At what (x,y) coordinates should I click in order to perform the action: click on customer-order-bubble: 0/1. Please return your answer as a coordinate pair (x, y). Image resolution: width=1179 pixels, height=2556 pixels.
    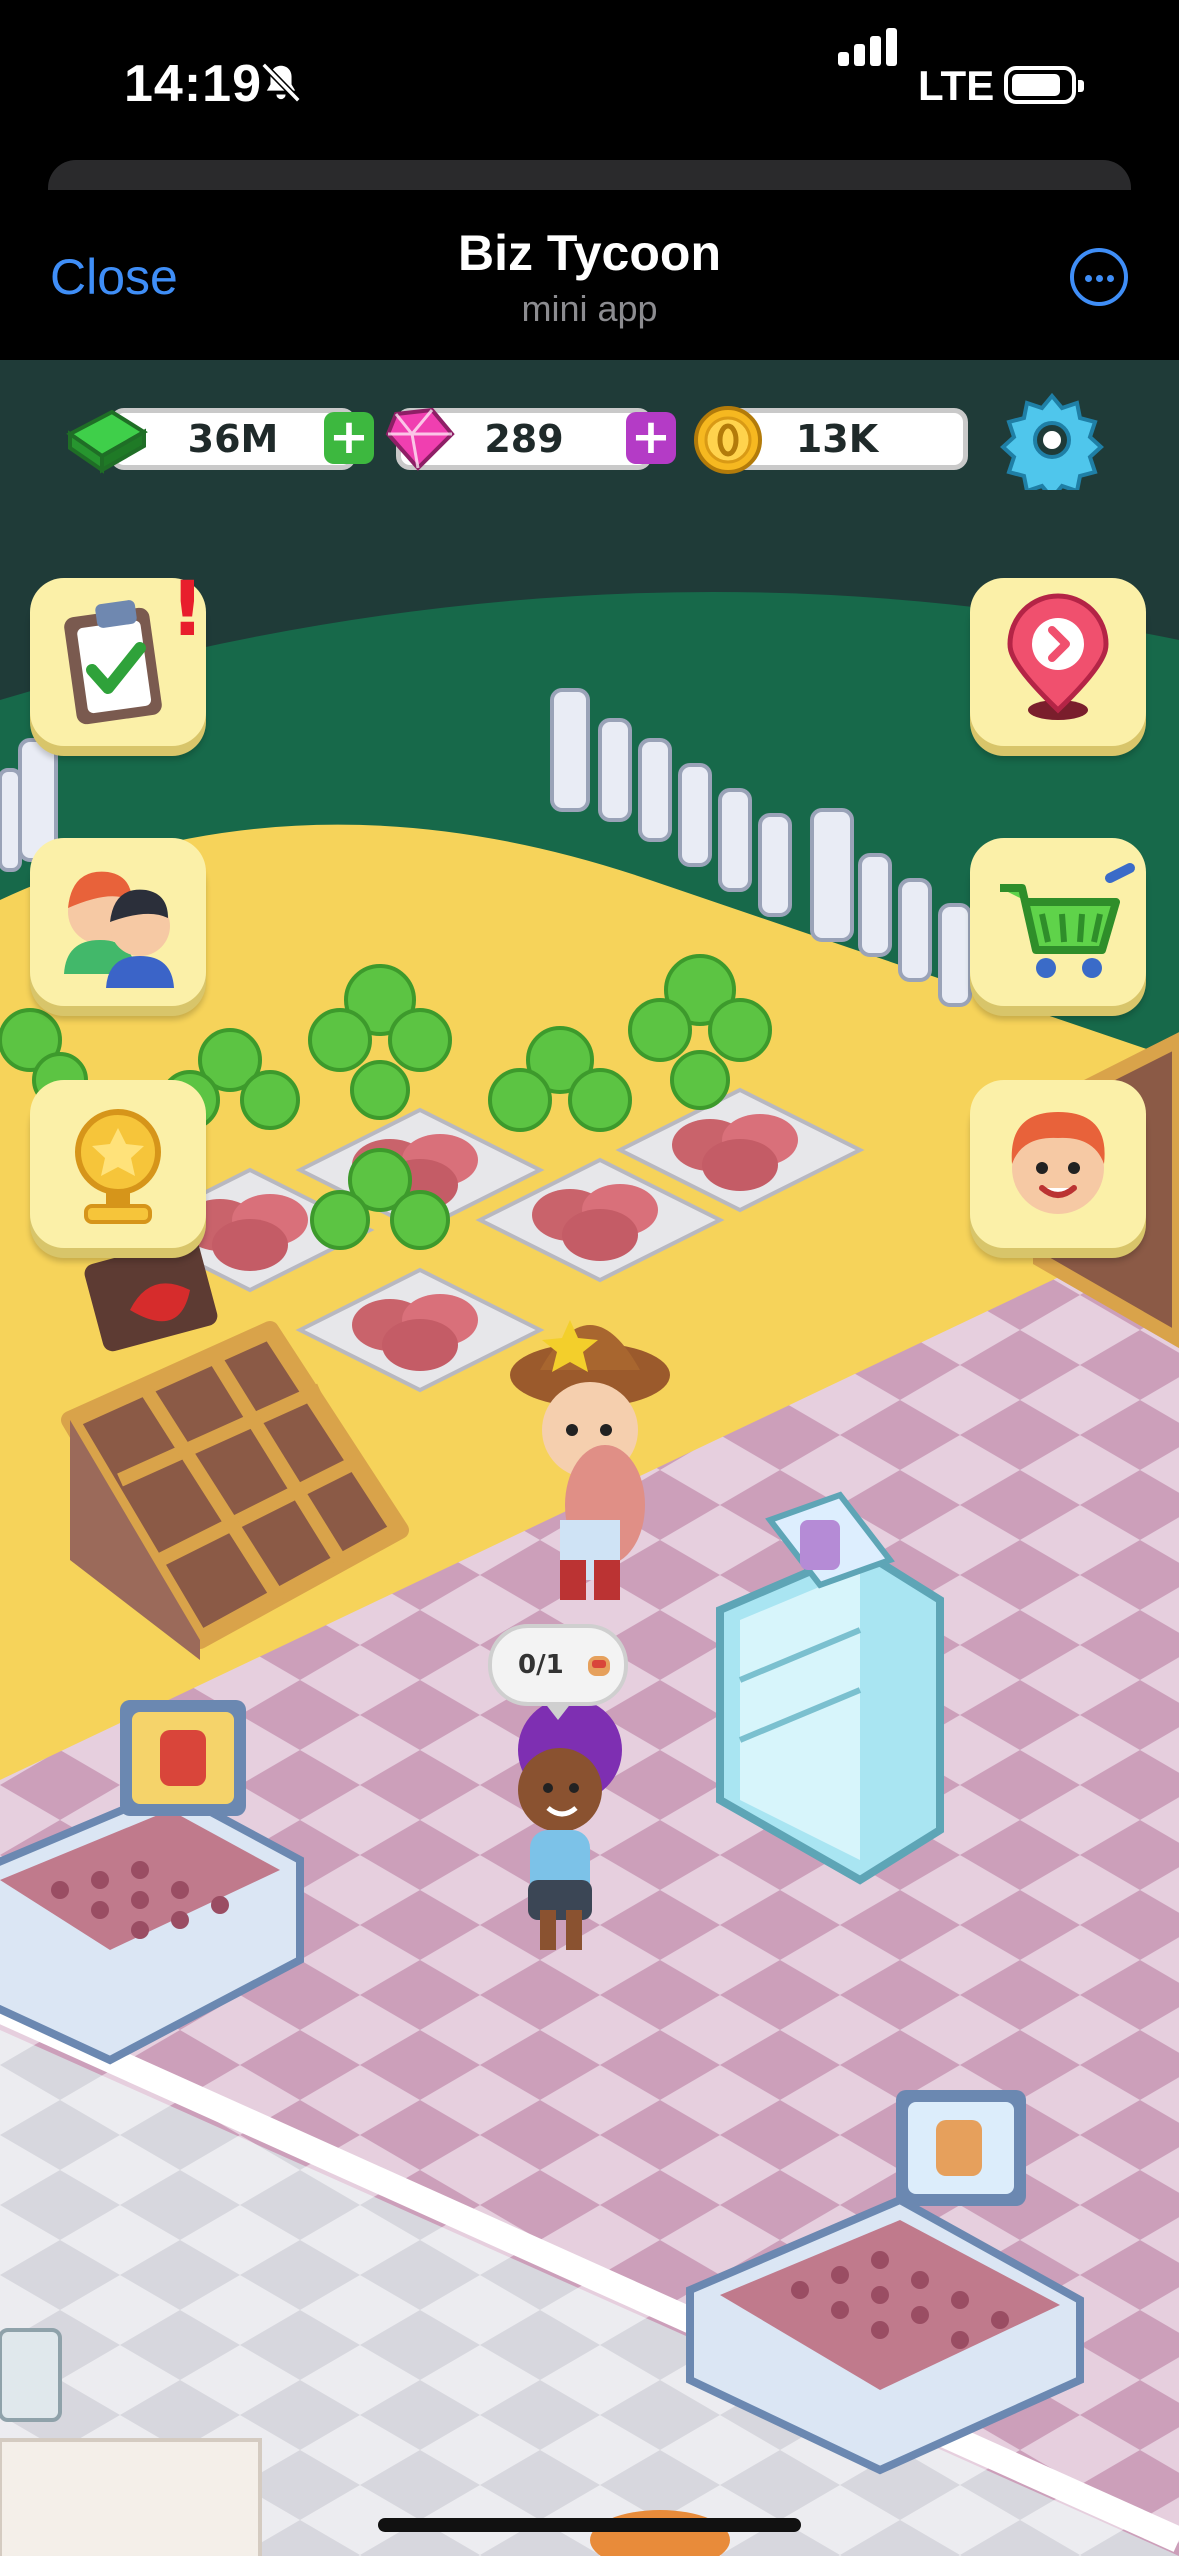
    Looking at the image, I should click on (558, 1672).